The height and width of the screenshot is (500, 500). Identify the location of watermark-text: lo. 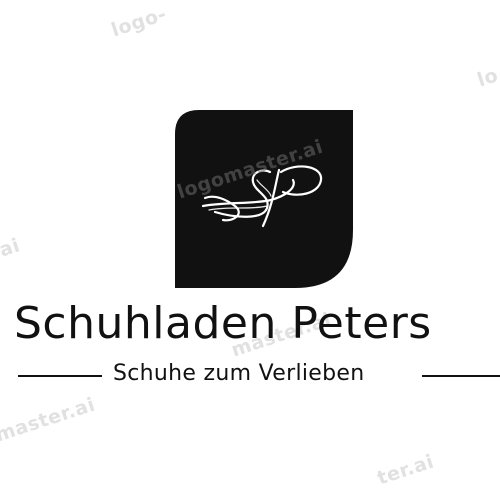
(487, 78).